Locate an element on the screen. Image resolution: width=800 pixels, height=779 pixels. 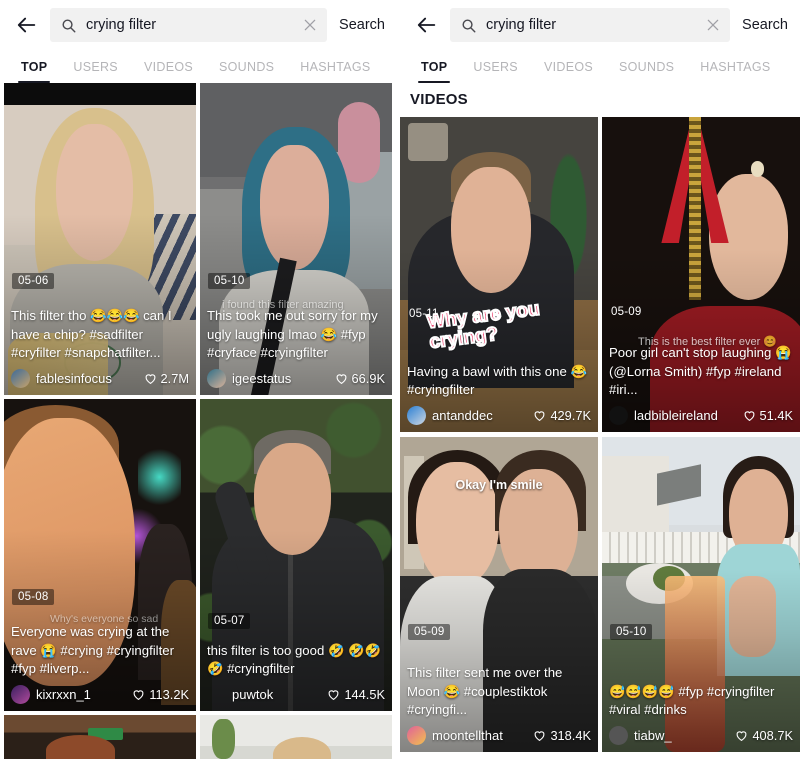
video-meta: tiabw_ 408.7K is located at coordinates (701, 735).